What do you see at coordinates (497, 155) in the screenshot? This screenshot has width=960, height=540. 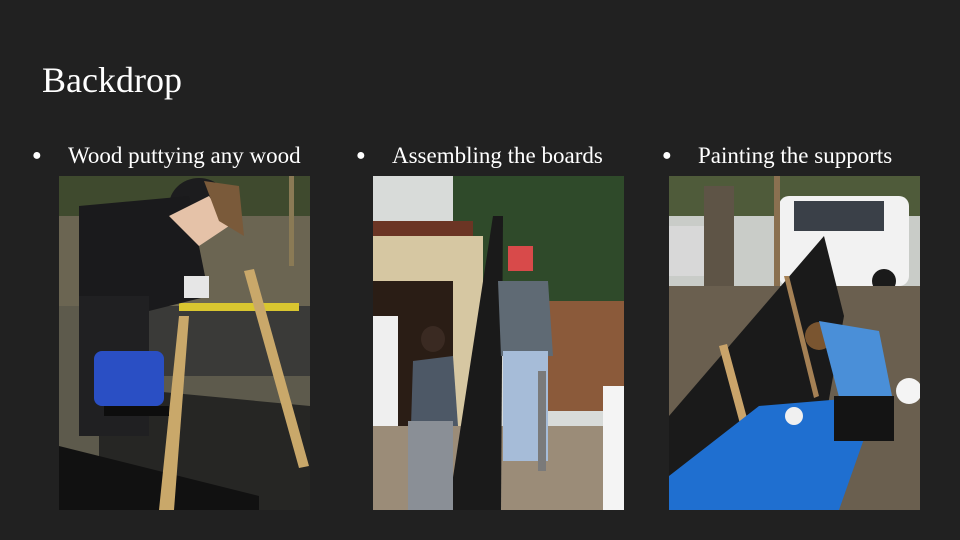 I see `bullet-text: Assembling the boards` at bounding box center [497, 155].